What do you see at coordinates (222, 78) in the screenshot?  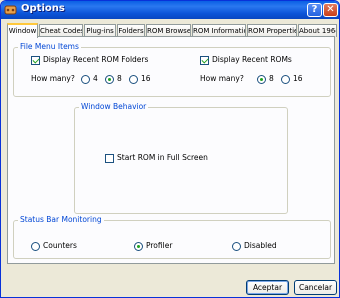 I see `how-many-roms-label: How many?` at bounding box center [222, 78].